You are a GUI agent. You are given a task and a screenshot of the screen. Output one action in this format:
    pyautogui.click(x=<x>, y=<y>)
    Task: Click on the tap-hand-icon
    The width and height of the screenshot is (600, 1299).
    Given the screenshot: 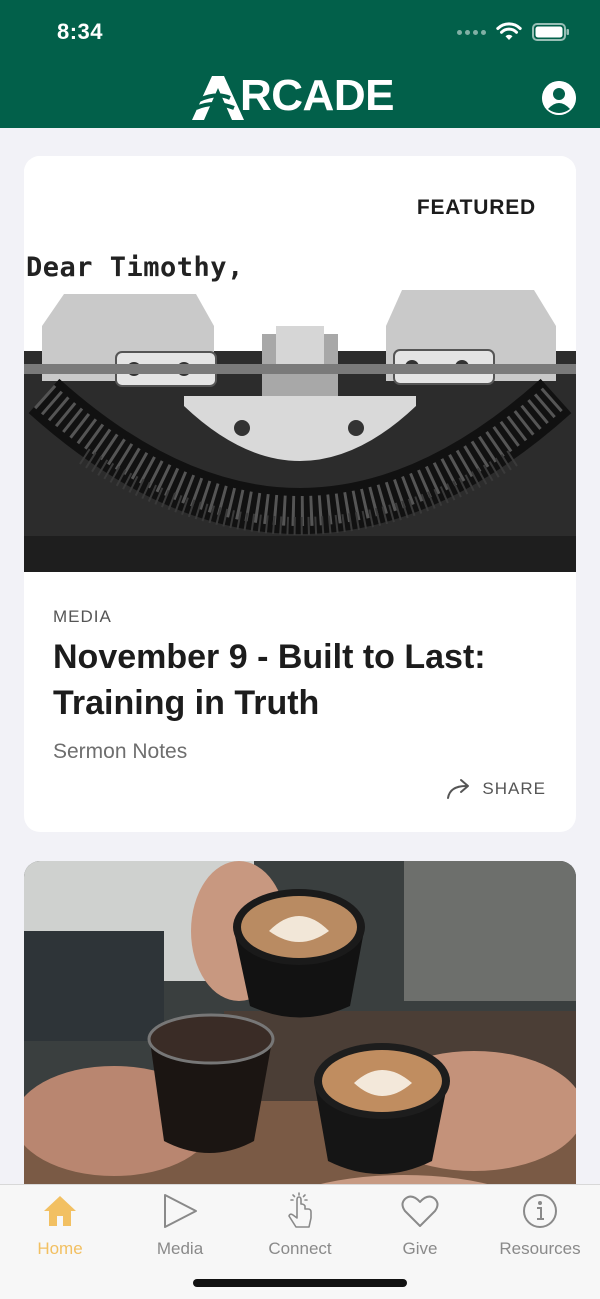 What is the action you would take?
    pyautogui.click(x=300, y=1211)
    